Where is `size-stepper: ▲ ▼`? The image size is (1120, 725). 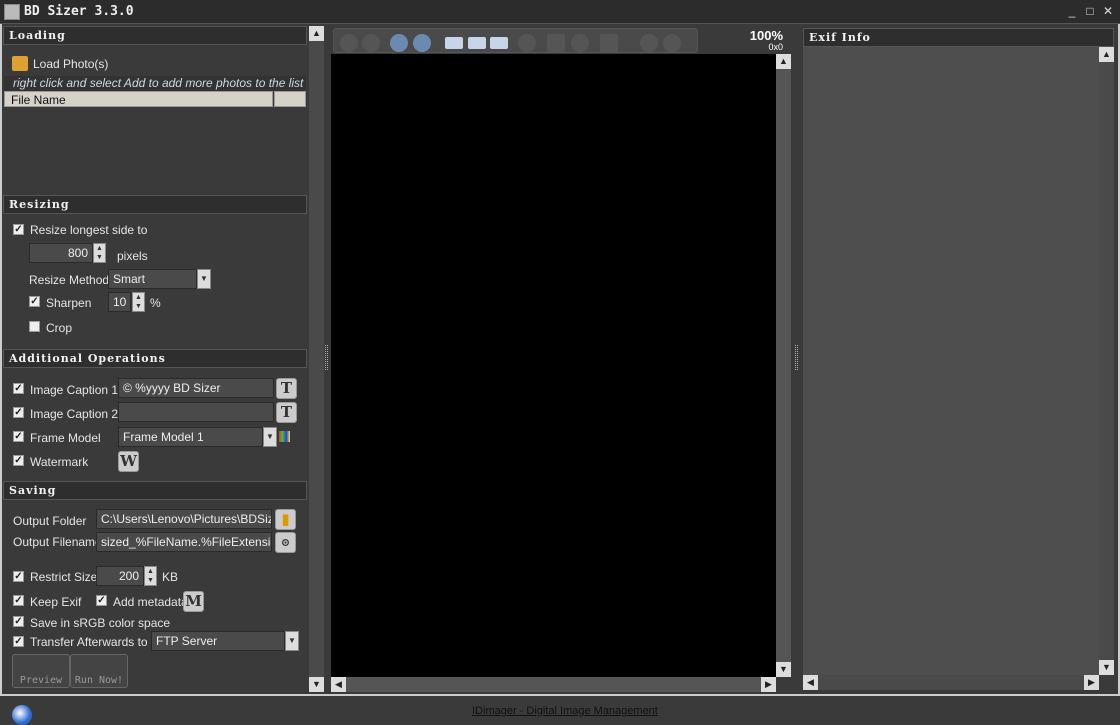 size-stepper: ▲ ▼ is located at coordinates (99, 253).